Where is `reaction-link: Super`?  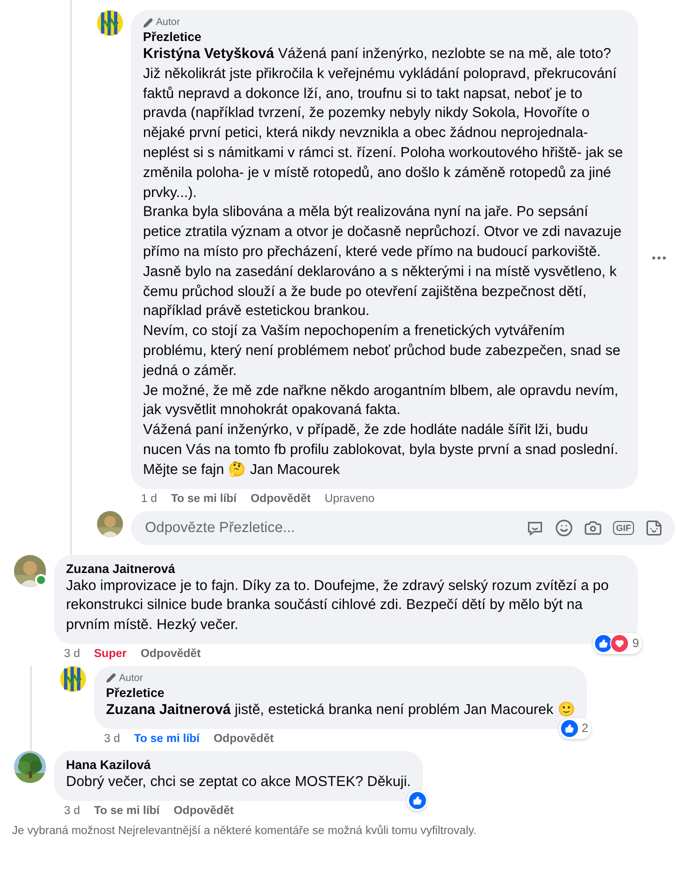
reaction-link: Super is located at coordinates (110, 654).